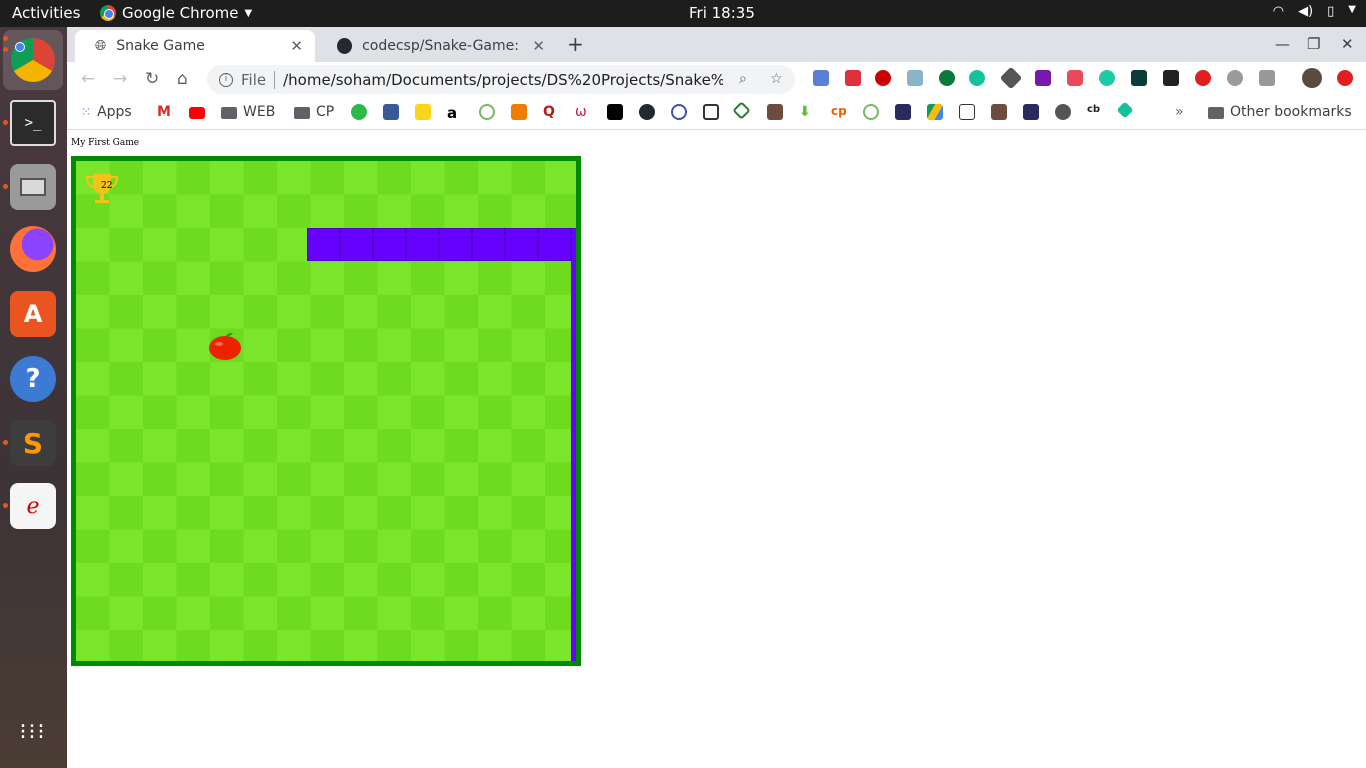 The image size is (1366, 768). What do you see at coordinates (248, 112) in the screenshot?
I see `bookmark-folder-web: WEB` at bounding box center [248, 112].